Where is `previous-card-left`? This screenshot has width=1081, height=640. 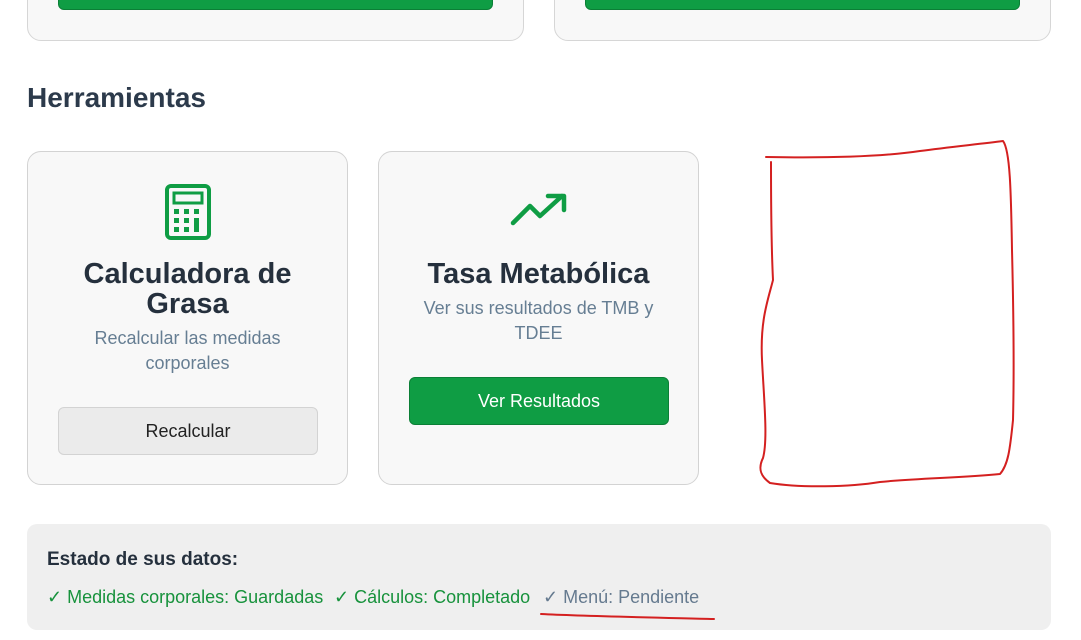 previous-card-left is located at coordinates (275, 20).